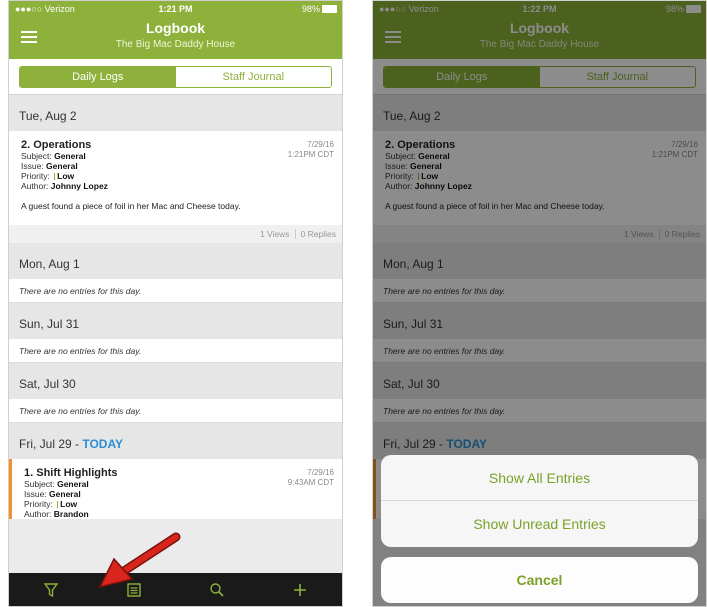 The width and height of the screenshot is (707, 607). Describe the element at coordinates (310, 9) in the screenshot. I see `battery-percent: 98%` at that location.